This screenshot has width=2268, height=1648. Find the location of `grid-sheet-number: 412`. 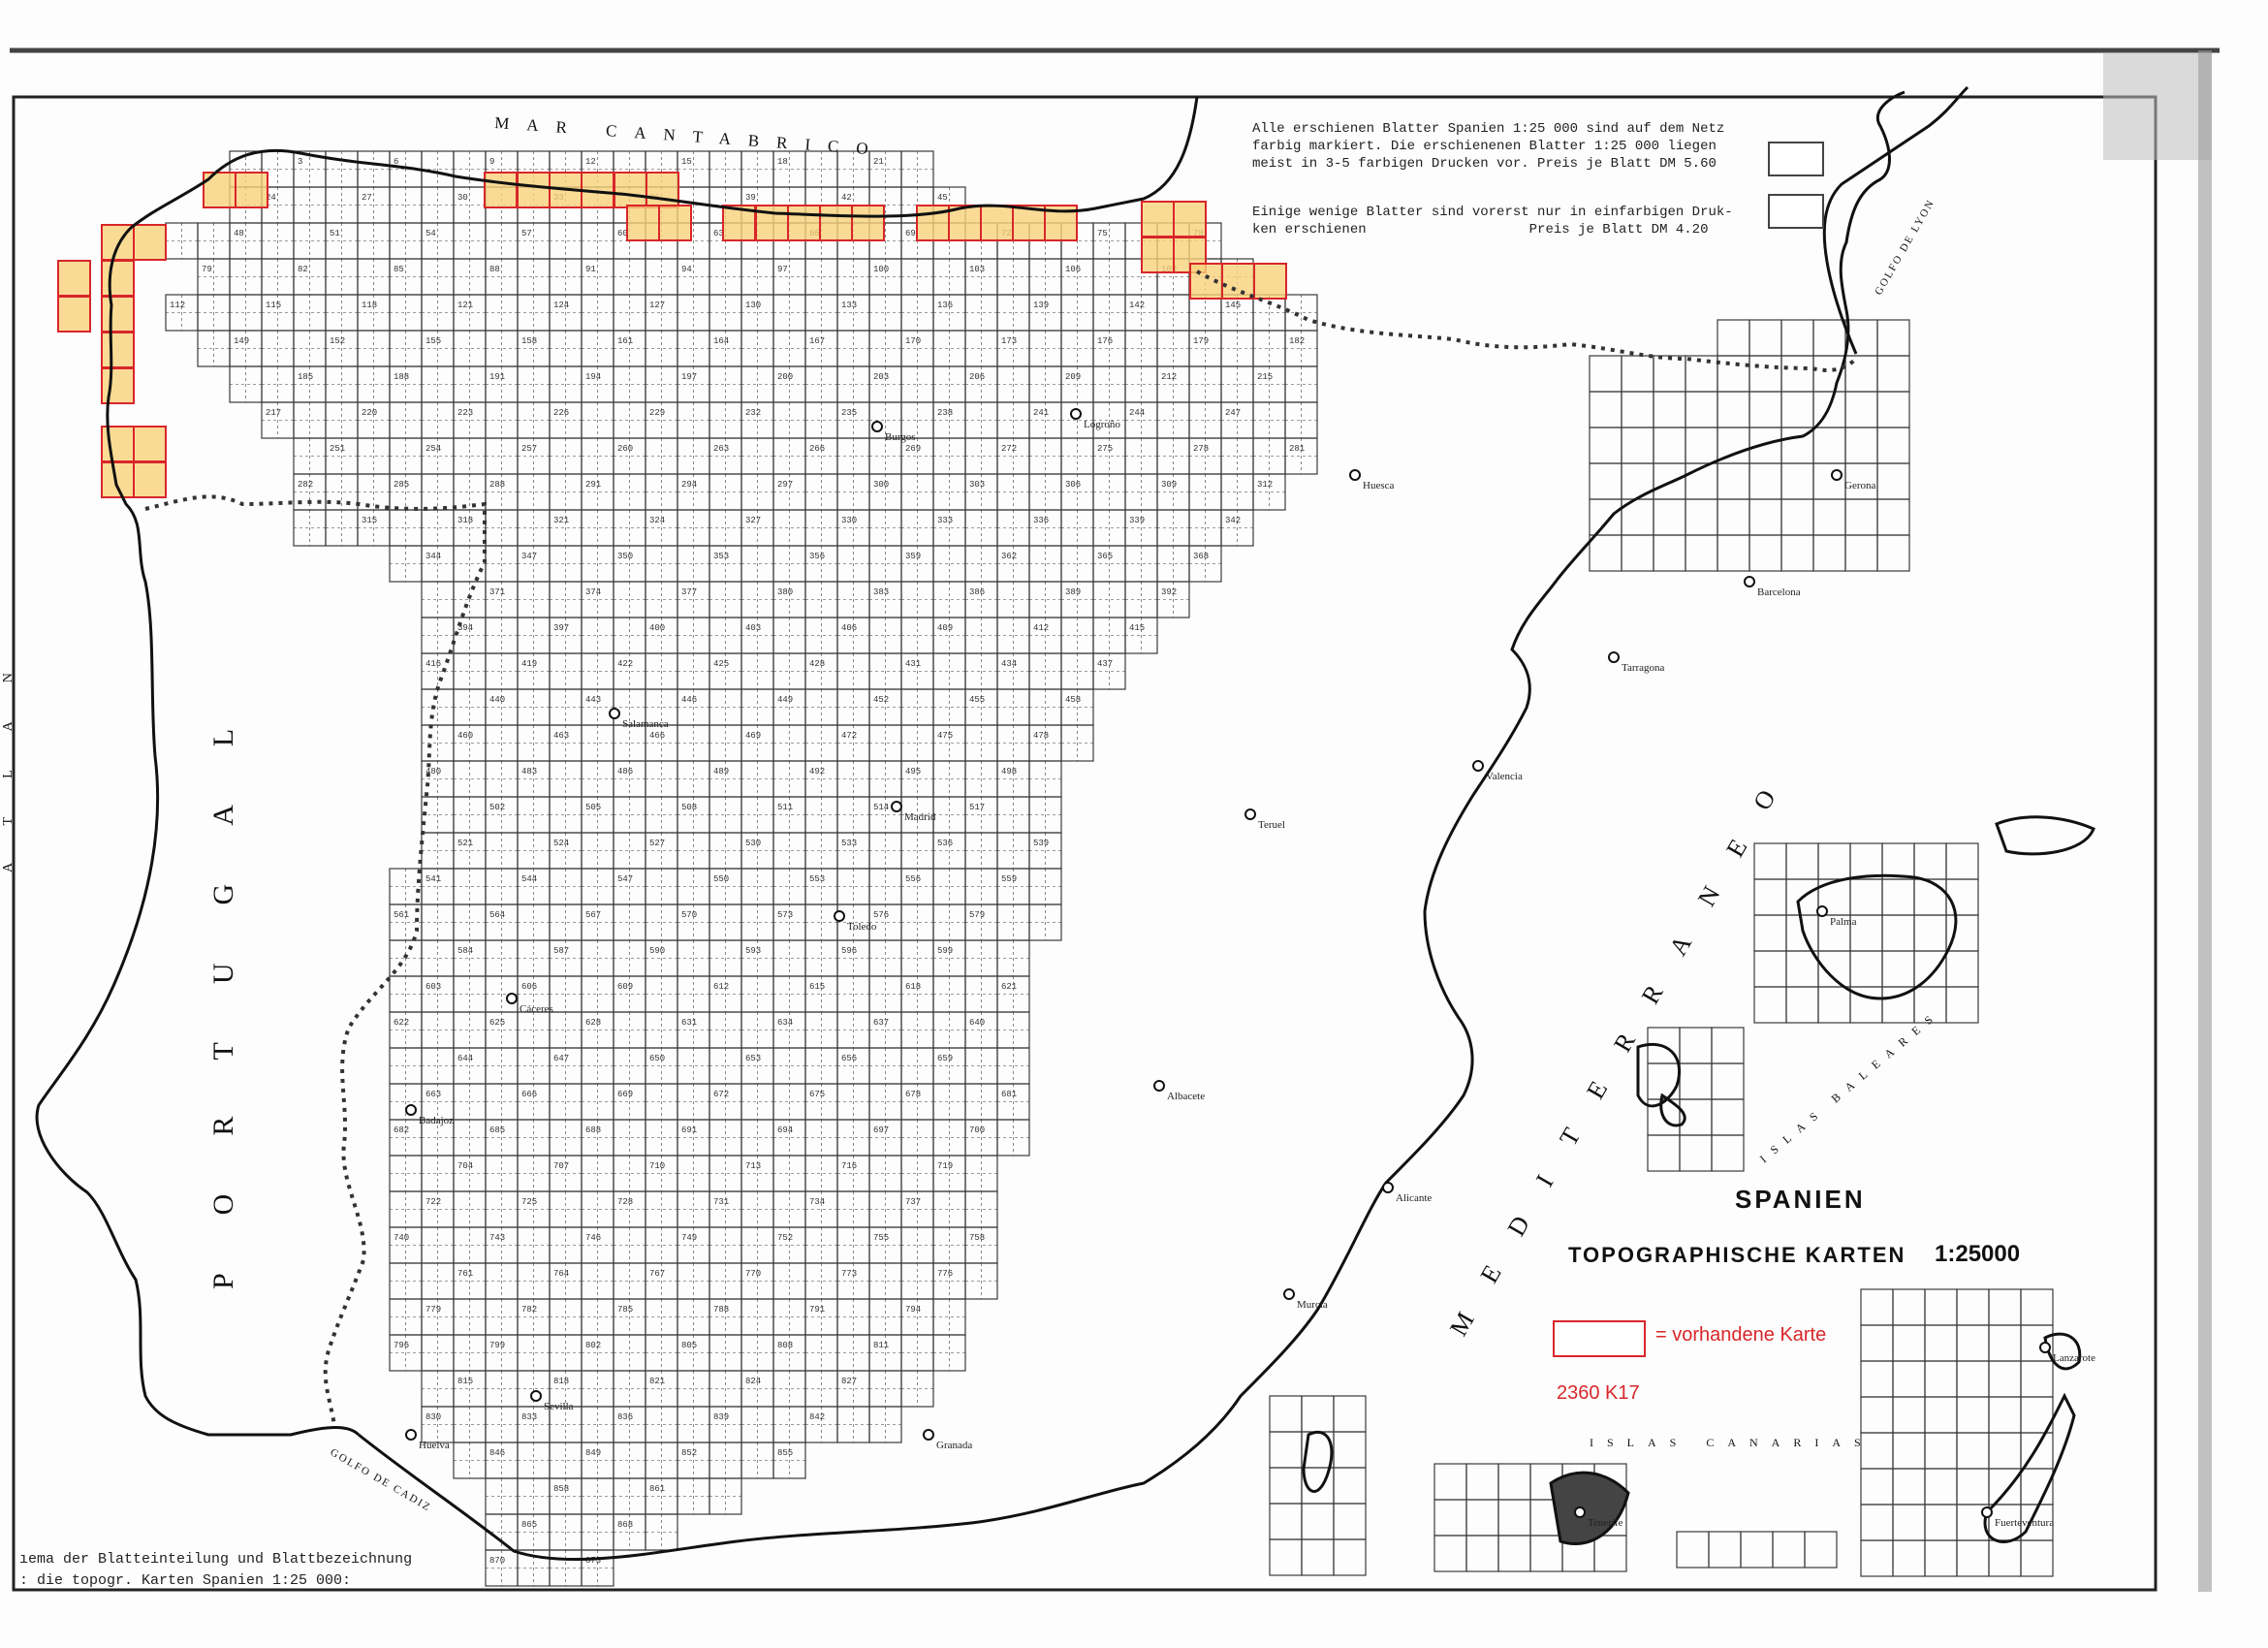

grid-sheet-number: 412 is located at coordinates (1041, 628).